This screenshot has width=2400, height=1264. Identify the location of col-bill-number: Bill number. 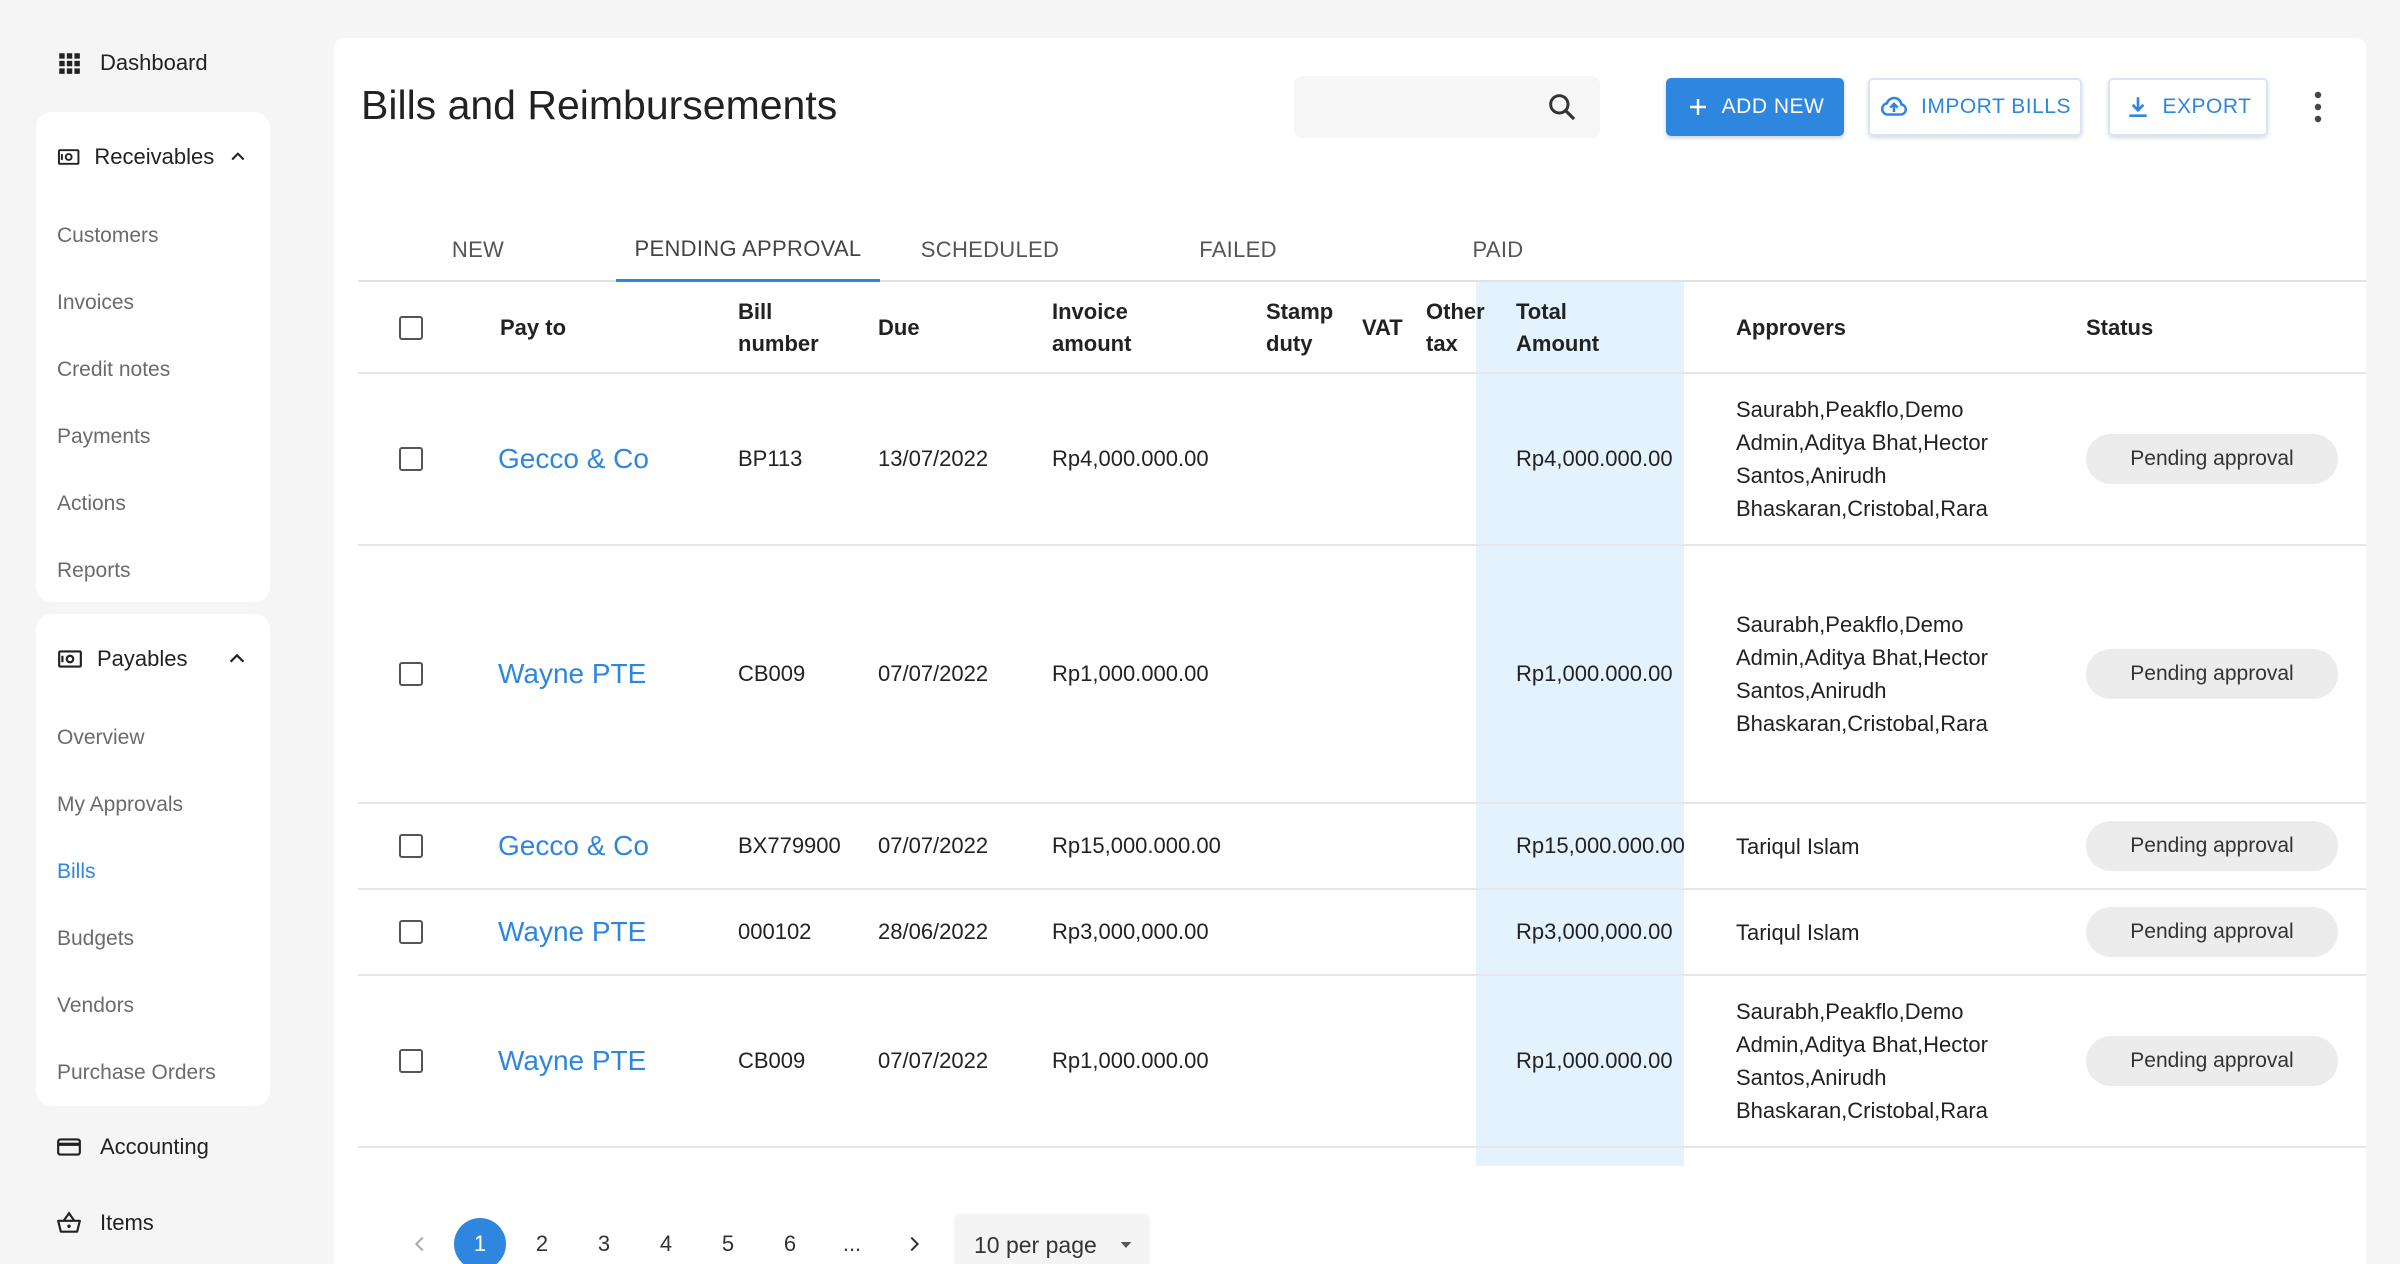
(788, 328).